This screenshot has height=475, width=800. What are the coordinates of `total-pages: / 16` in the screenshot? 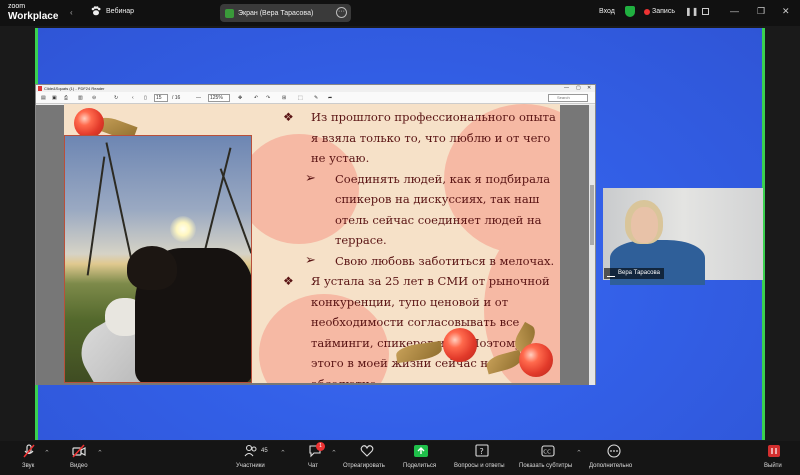 It's located at (176, 98).